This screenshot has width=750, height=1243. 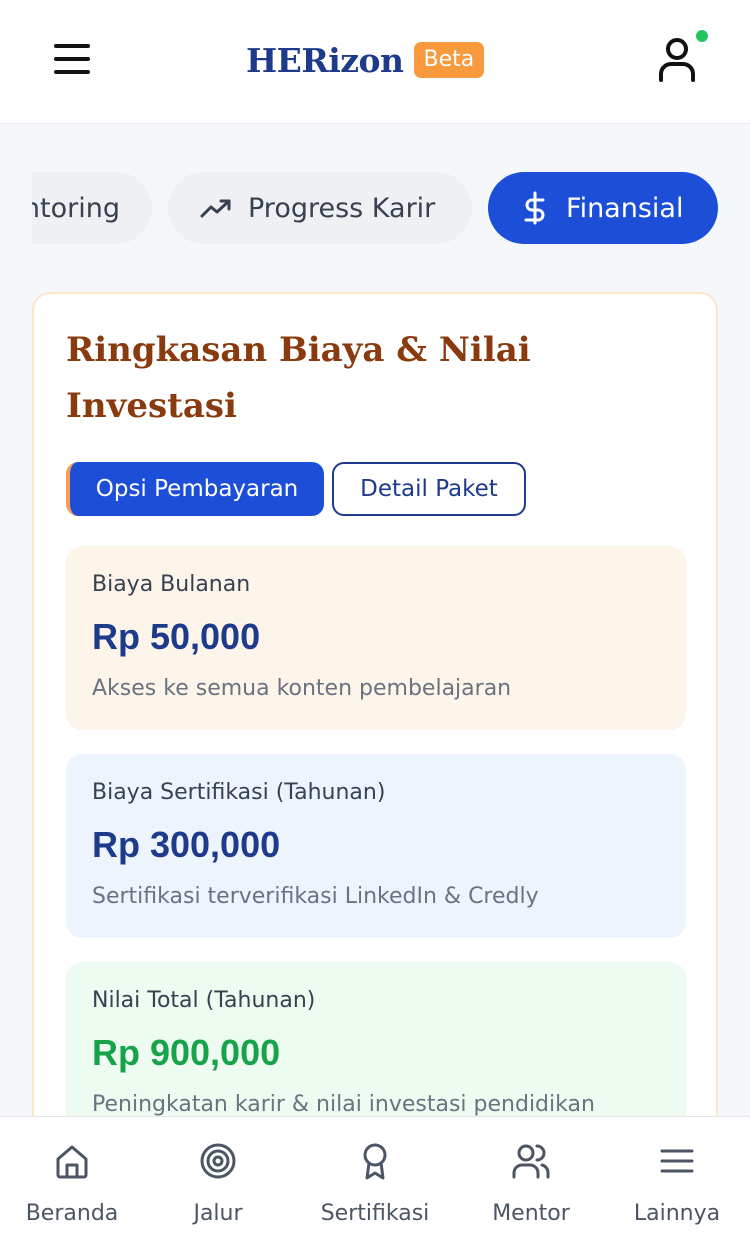 I want to click on nav-item-jalur: Jalur, so click(x=218, y=1186).